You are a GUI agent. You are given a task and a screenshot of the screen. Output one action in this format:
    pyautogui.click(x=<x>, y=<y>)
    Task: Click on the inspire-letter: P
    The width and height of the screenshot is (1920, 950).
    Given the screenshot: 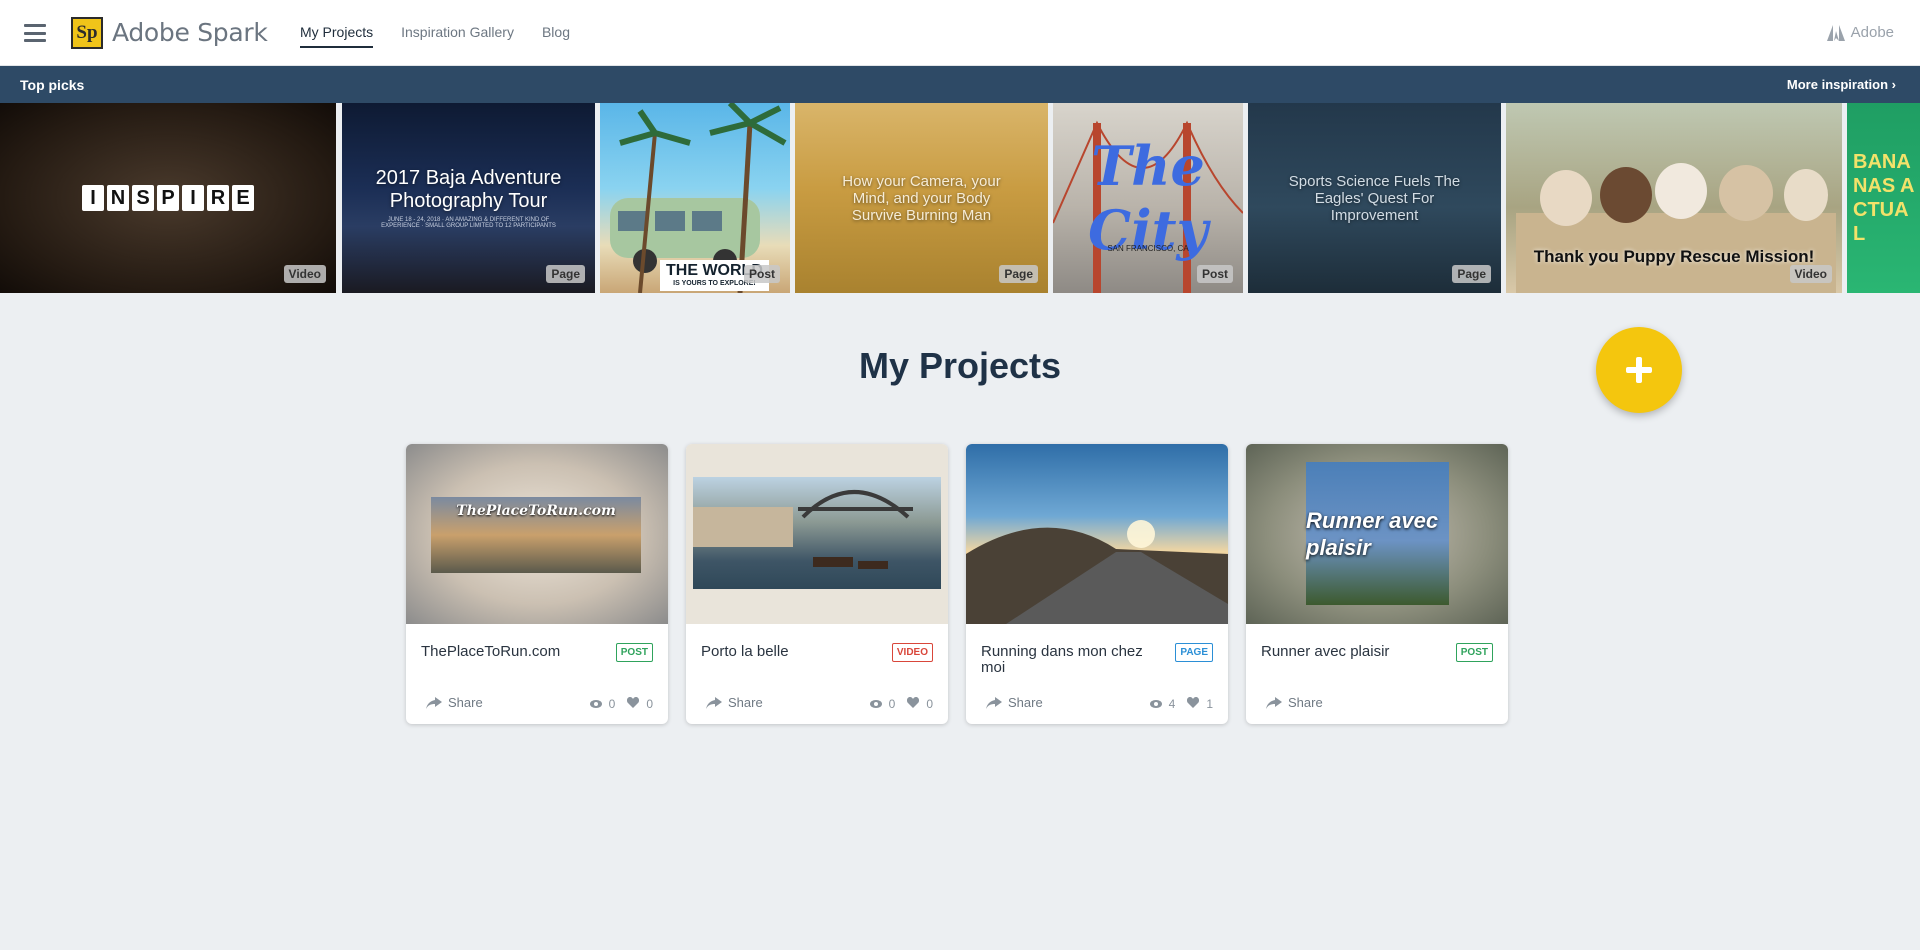 What is the action you would take?
    pyautogui.click(x=168, y=198)
    